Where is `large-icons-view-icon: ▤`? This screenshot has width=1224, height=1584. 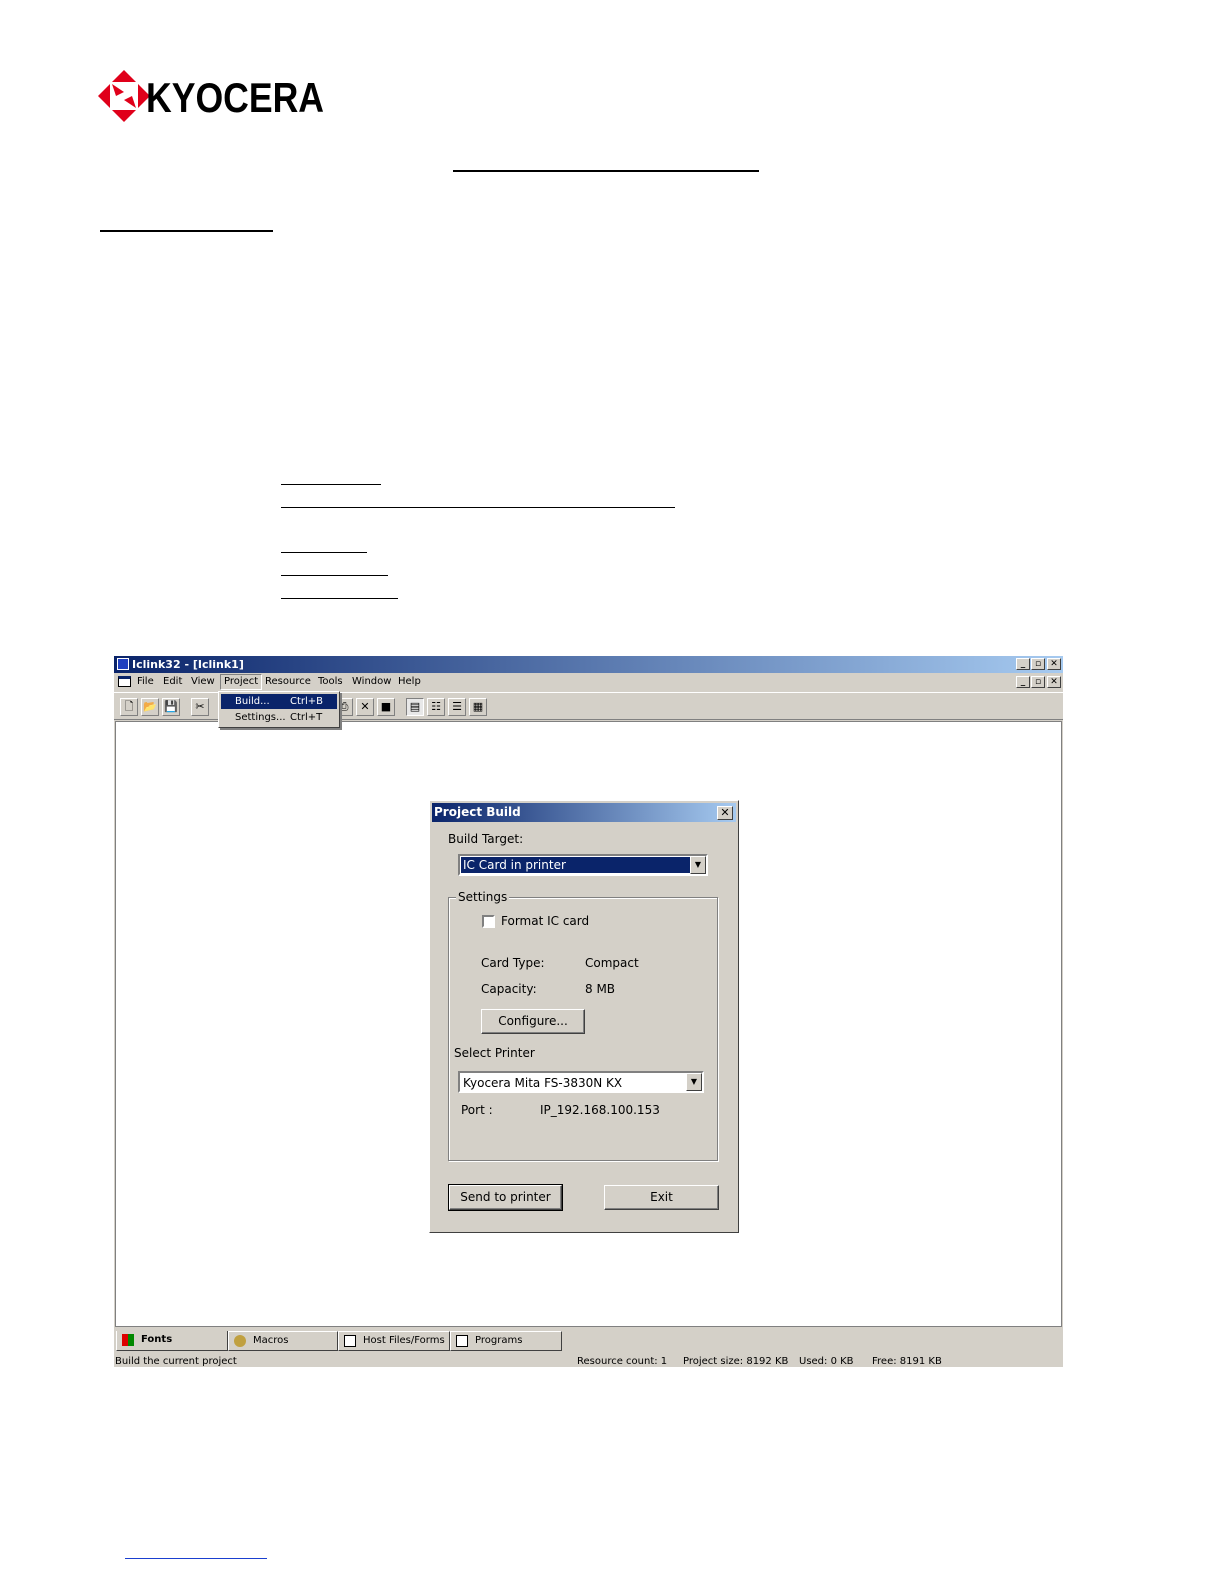 large-icons-view-icon: ▤ is located at coordinates (415, 707).